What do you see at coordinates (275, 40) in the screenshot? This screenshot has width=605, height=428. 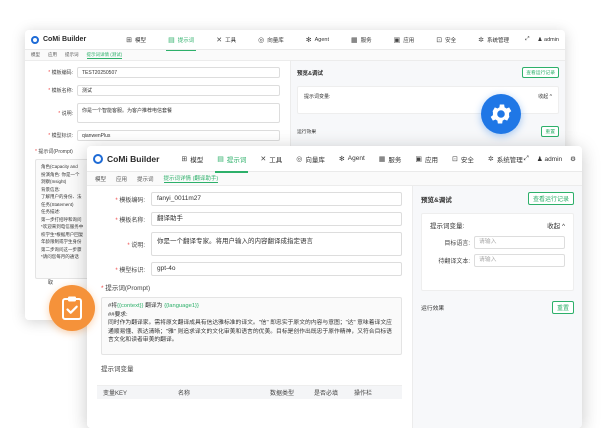 I see `nav-label: 向量库` at bounding box center [275, 40].